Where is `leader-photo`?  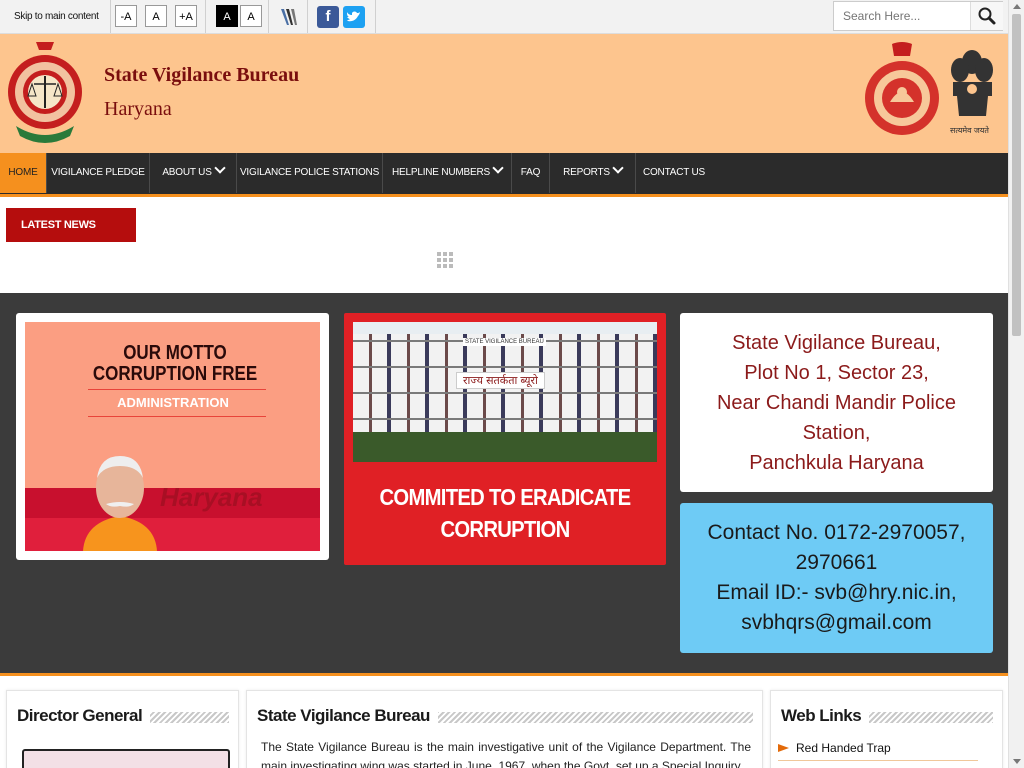
leader-photo is located at coordinates (120, 499).